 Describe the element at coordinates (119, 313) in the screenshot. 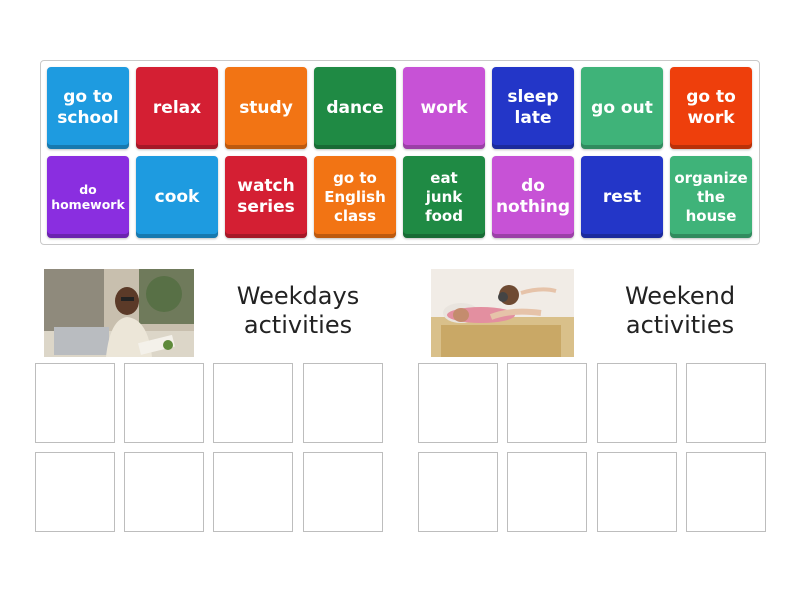

I see `weekdays-photo` at that location.